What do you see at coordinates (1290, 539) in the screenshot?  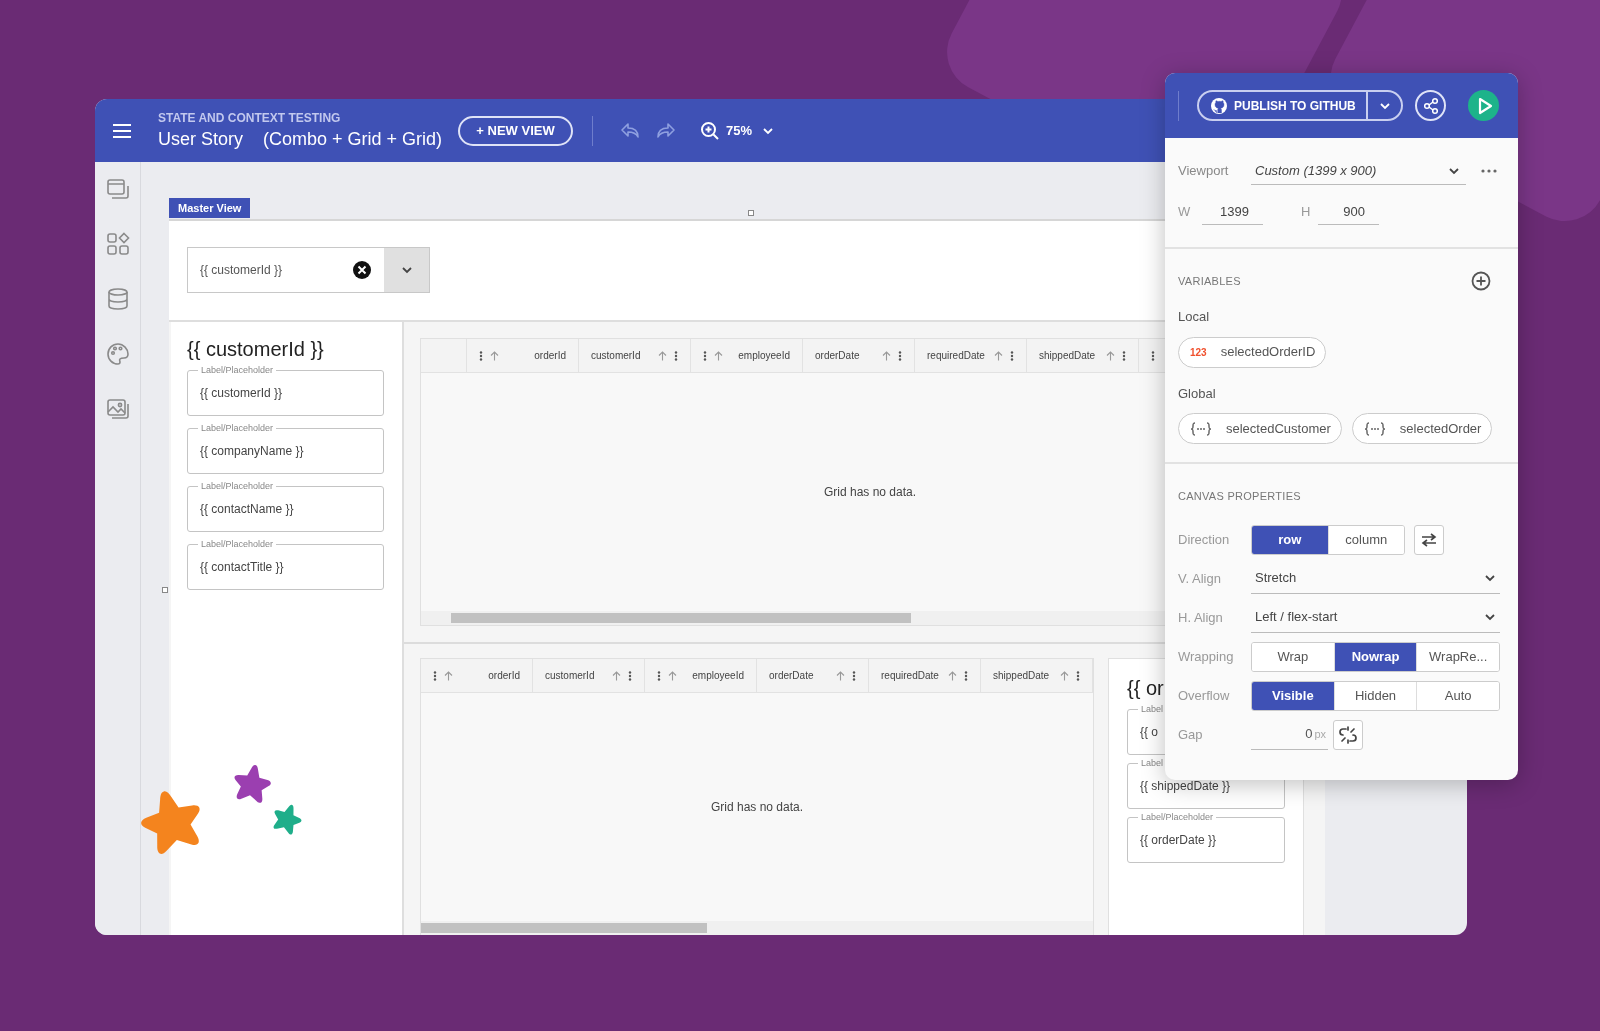 I see `segment-option: row` at bounding box center [1290, 539].